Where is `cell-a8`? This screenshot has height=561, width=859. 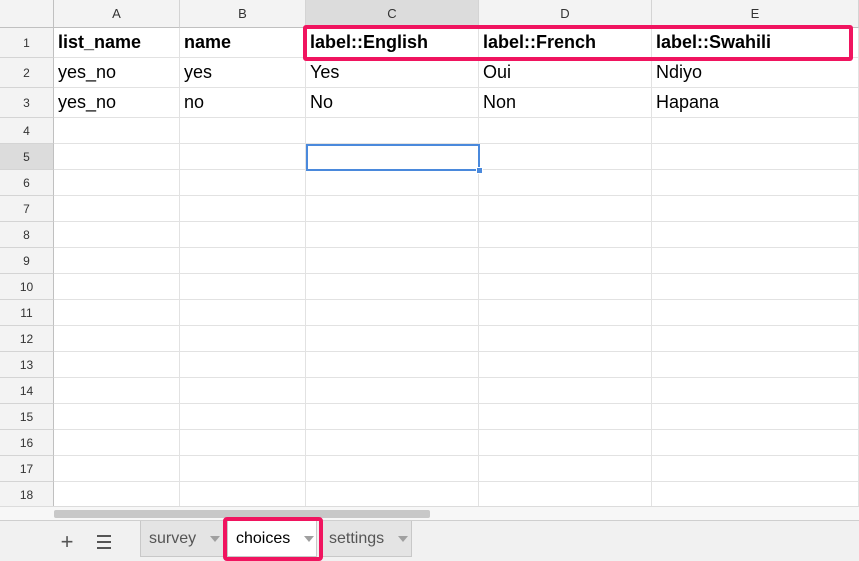
cell-a8 is located at coordinates (117, 235).